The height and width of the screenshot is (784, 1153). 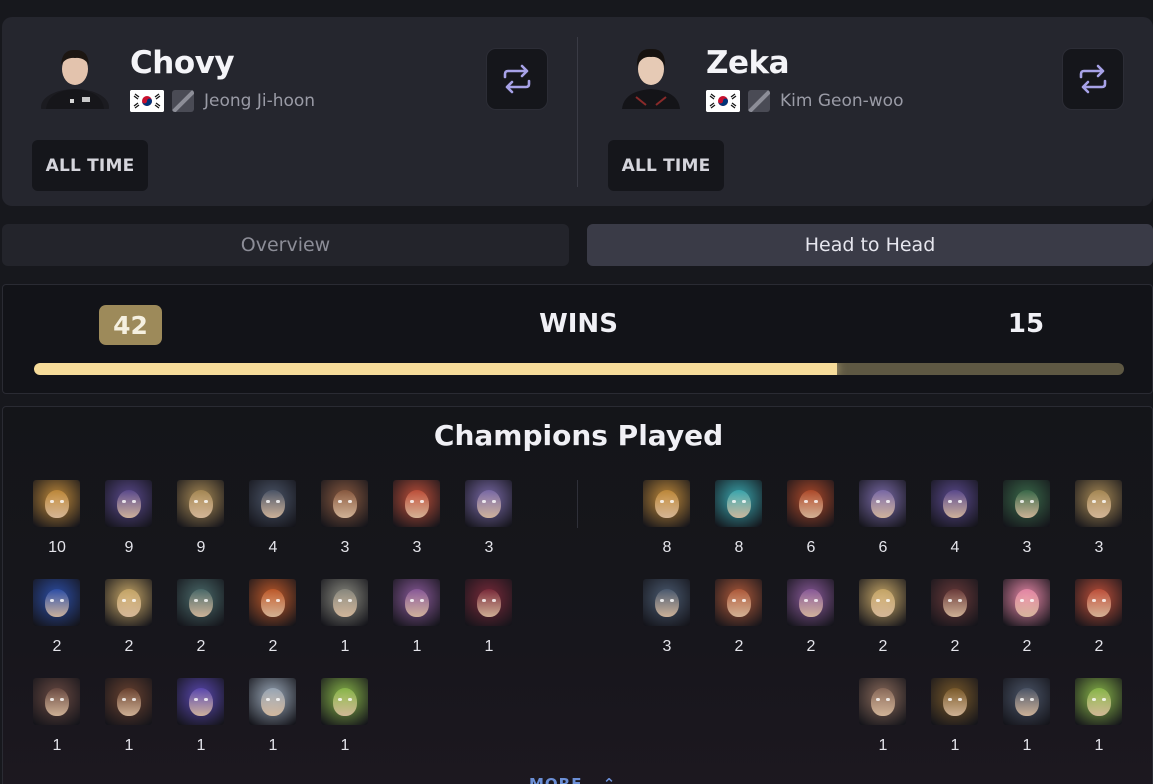 What do you see at coordinates (651, 74) in the screenshot?
I see `player-photo` at bounding box center [651, 74].